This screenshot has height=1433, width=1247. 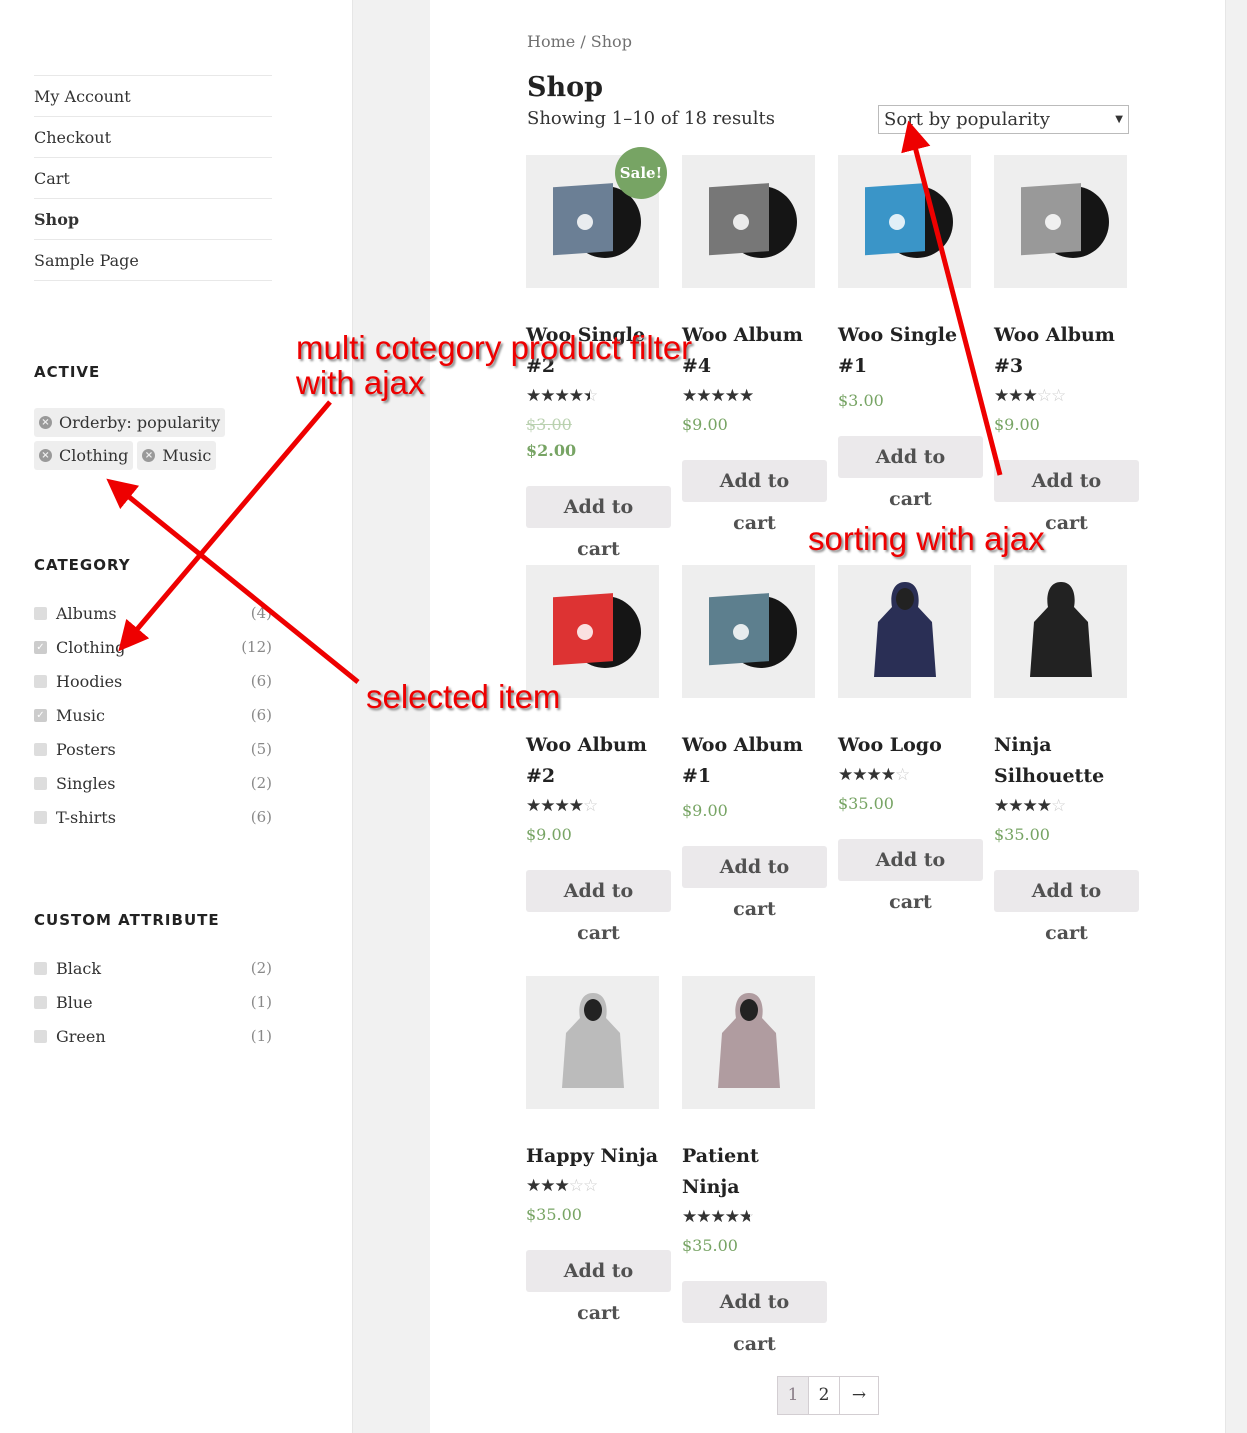 I want to click on attribute-label: Black, so click(x=79, y=968).